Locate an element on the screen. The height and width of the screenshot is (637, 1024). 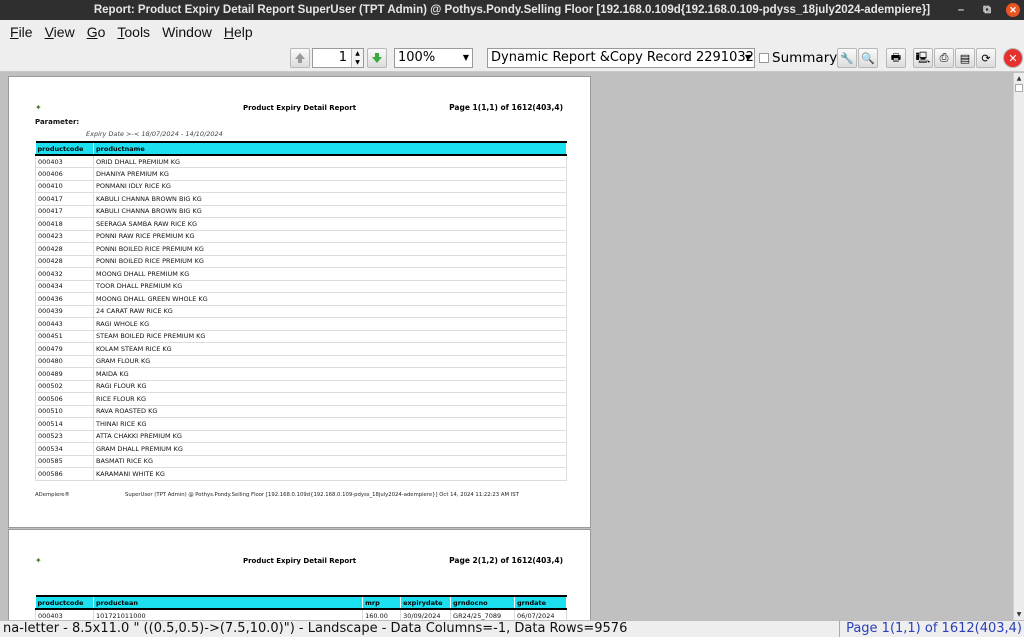
cell-productcode: 000418 is located at coordinates (64, 224).